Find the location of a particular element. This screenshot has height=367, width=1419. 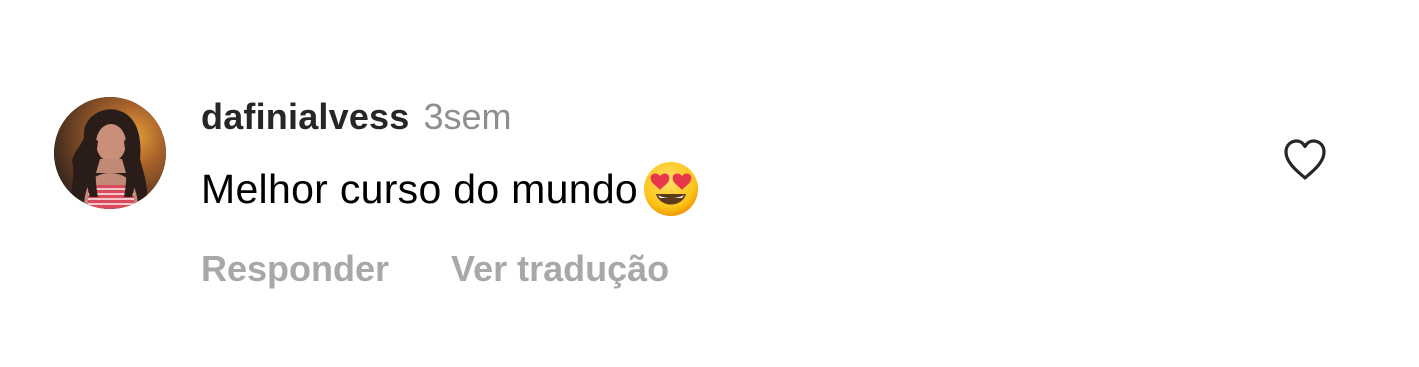

like-button is located at coordinates (1305, 160).